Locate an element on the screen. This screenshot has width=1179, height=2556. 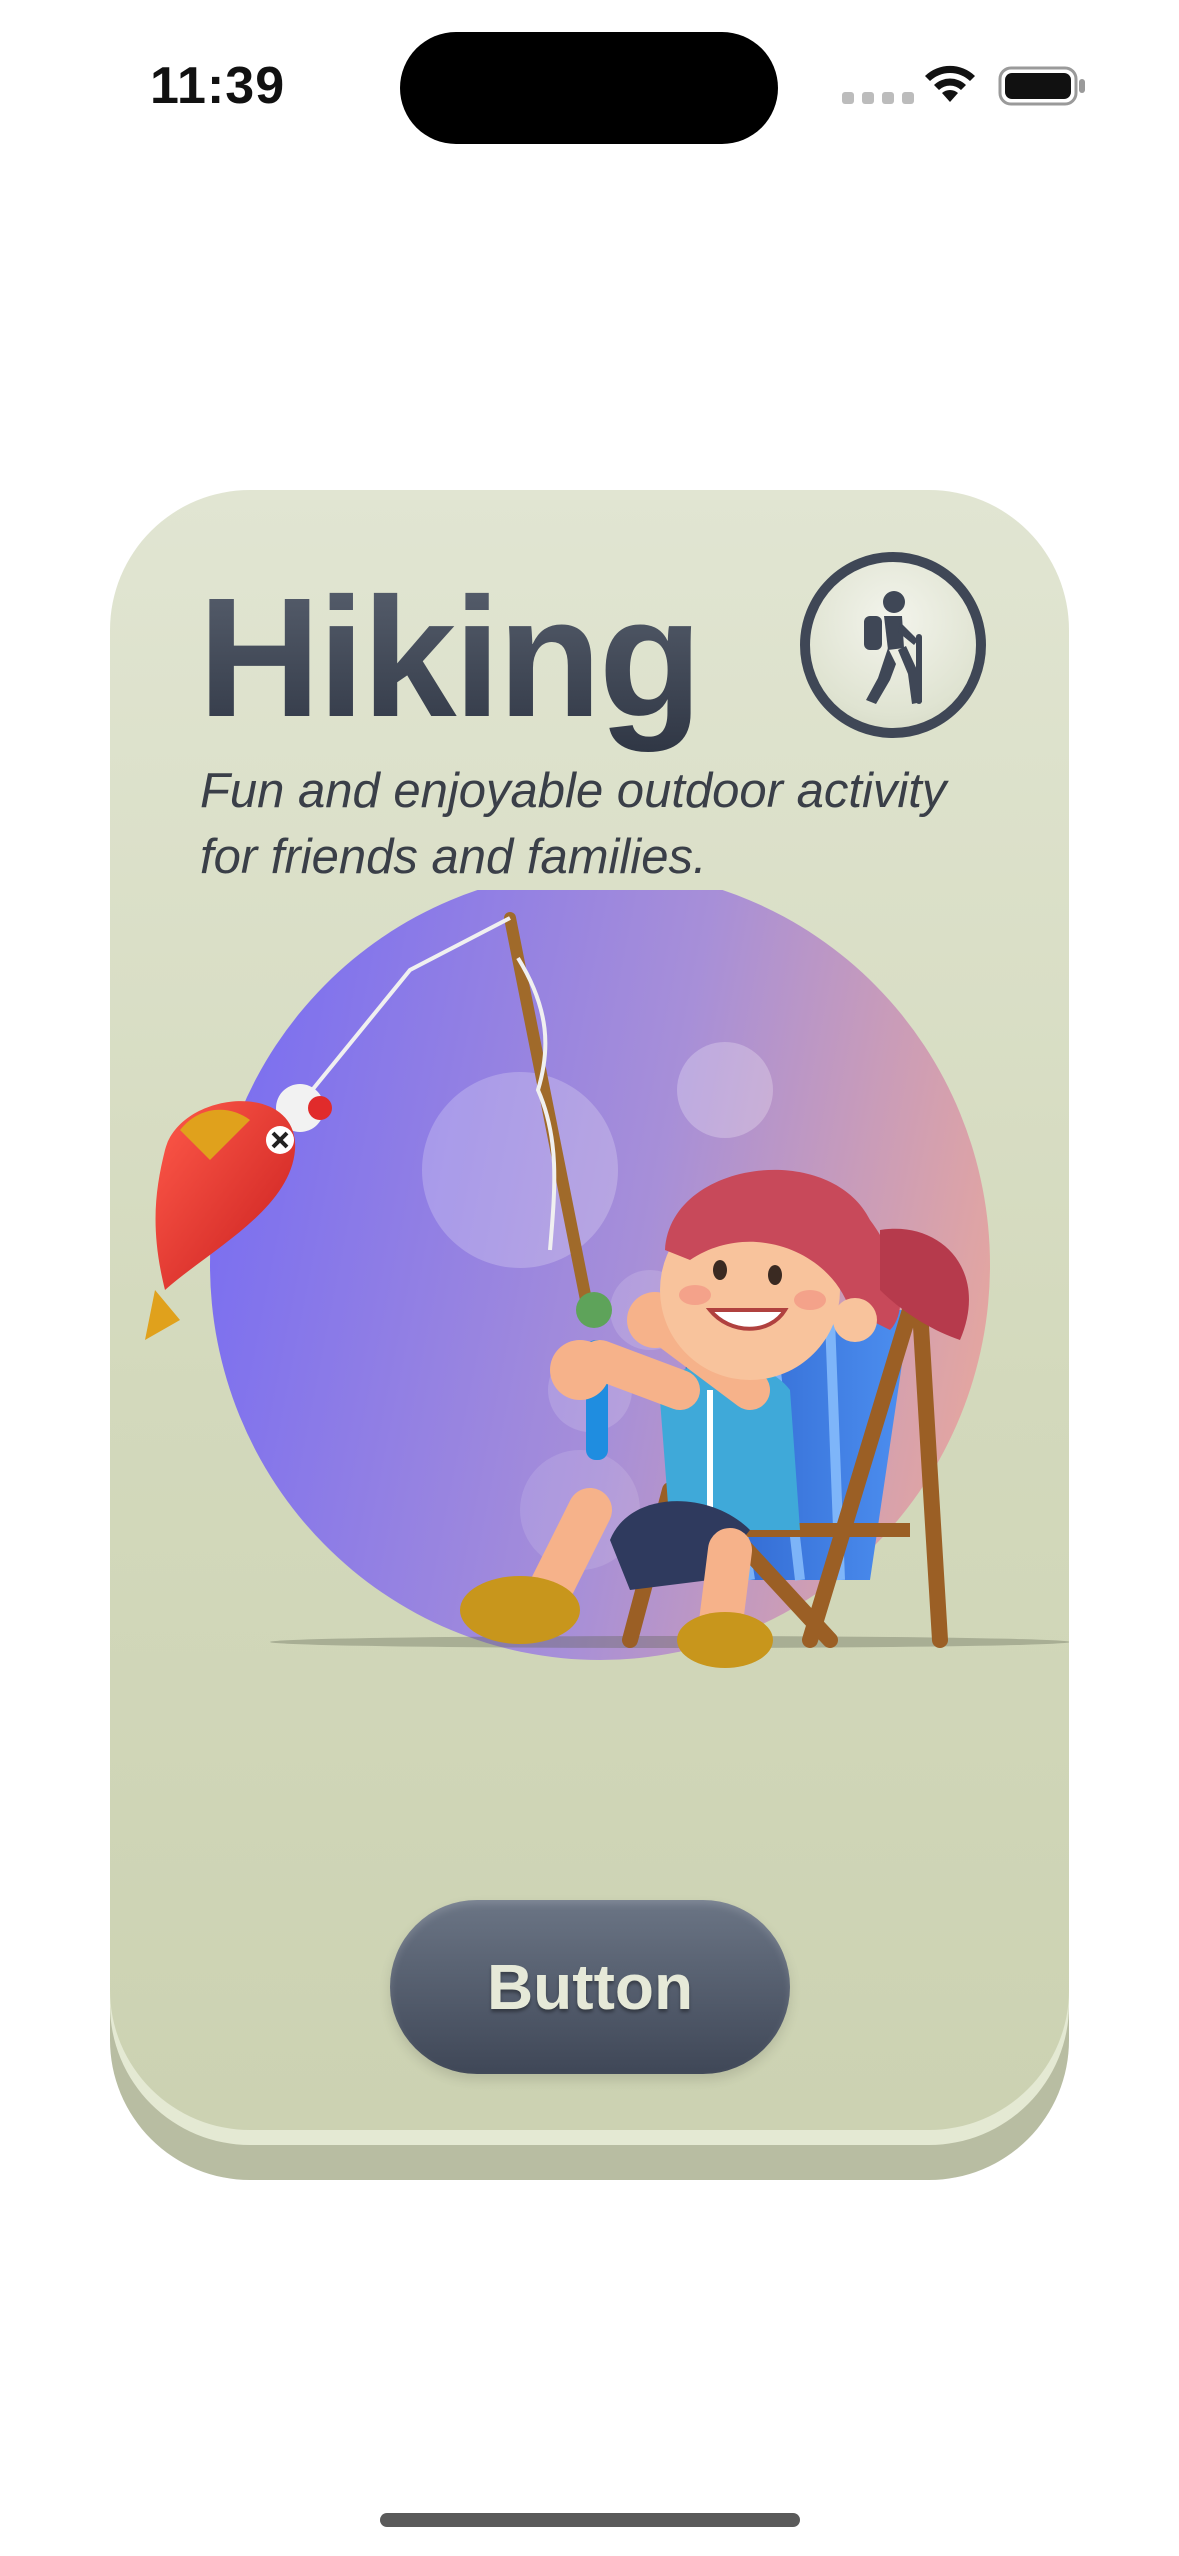
battery-icon is located at coordinates (1041, 86).